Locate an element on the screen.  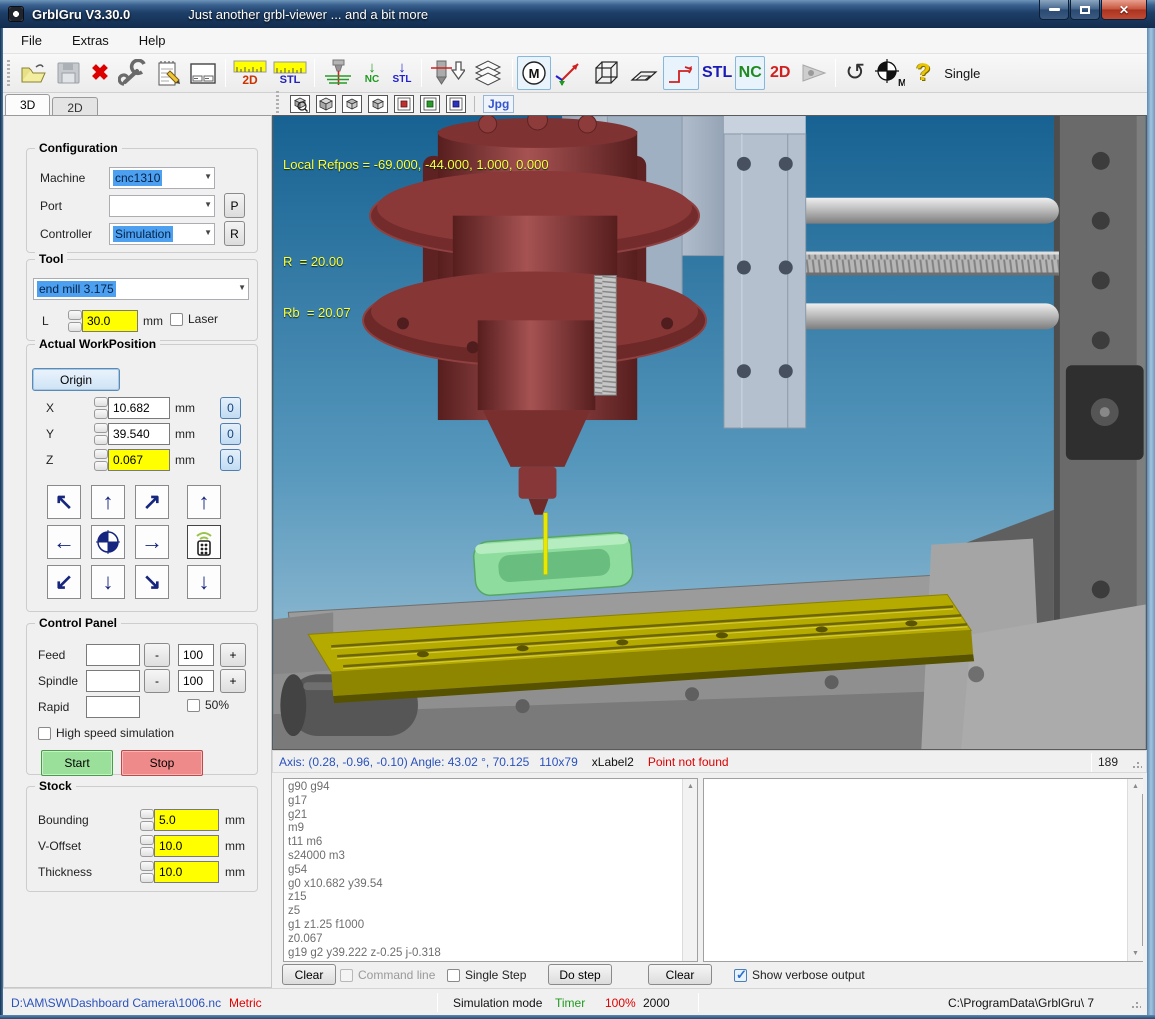
layers-button is located at coordinates (488, 73).